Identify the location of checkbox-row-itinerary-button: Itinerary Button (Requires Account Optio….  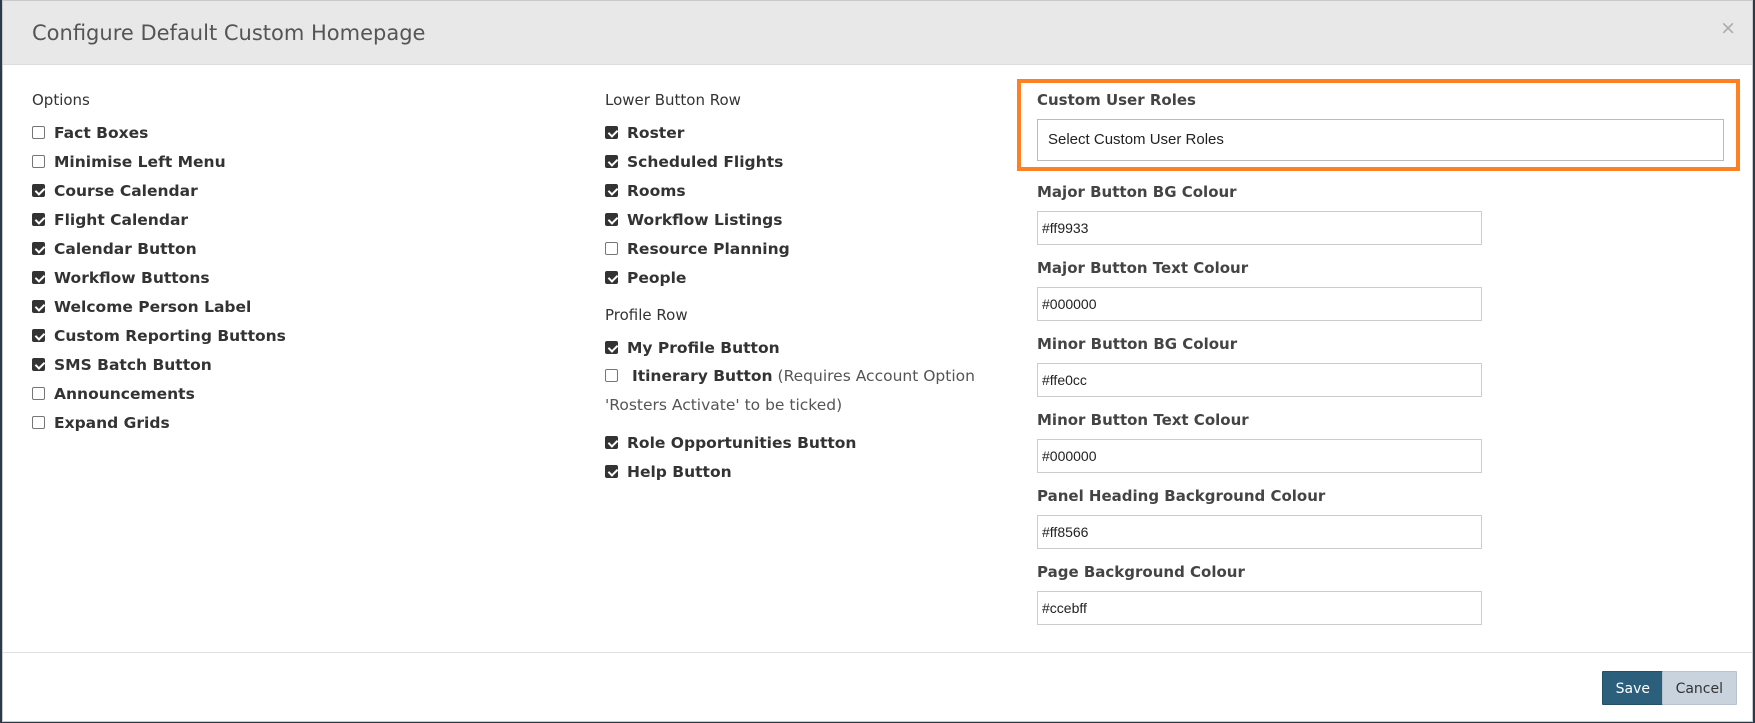
(815, 391).